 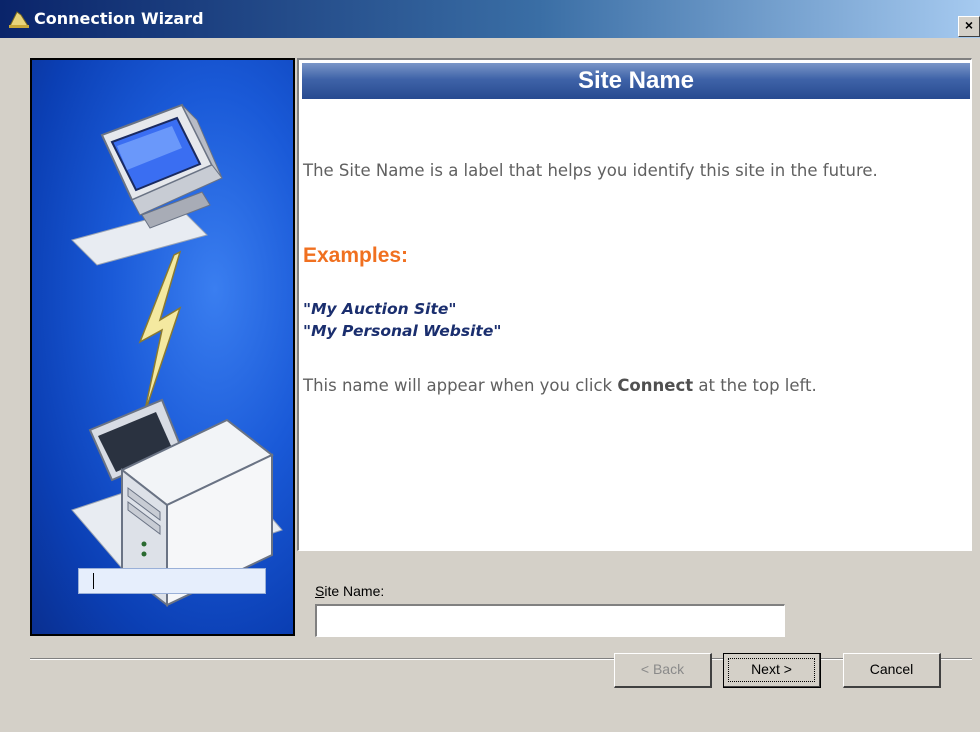 What do you see at coordinates (160, 333) in the screenshot?
I see `lightning-connection-icon` at bounding box center [160, 333].